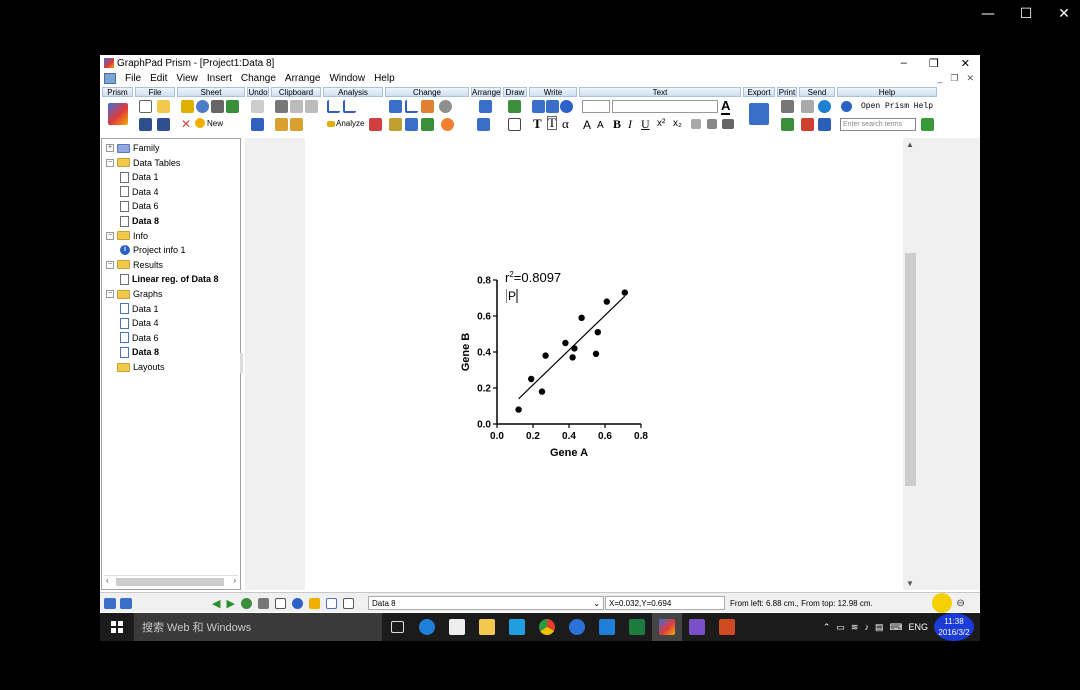 The height and width of the screenshot is (690, 1080). I want to click on align-icon, so click(483, 124).